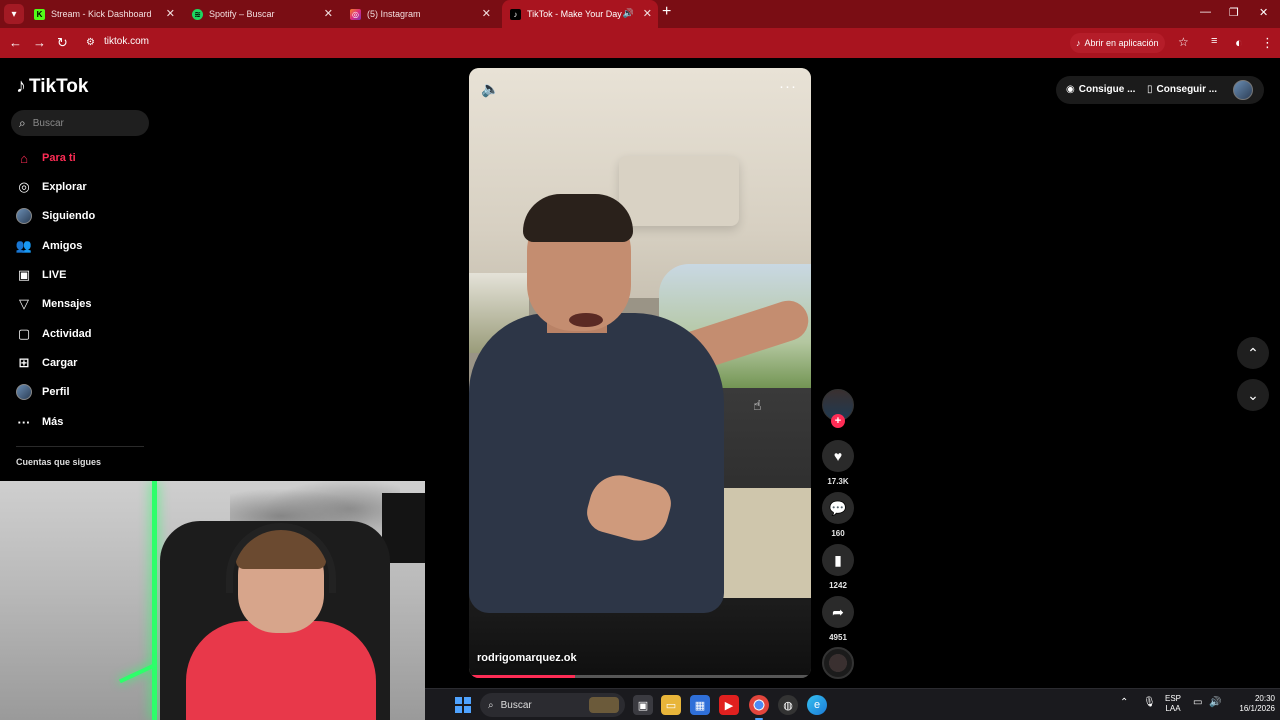 This screenshot has width=1280, height=720. What do you see at coordinates (126, 41) in the screenshot?
I see `address-bar: tiktok.com` at bounding box center [126, 41].